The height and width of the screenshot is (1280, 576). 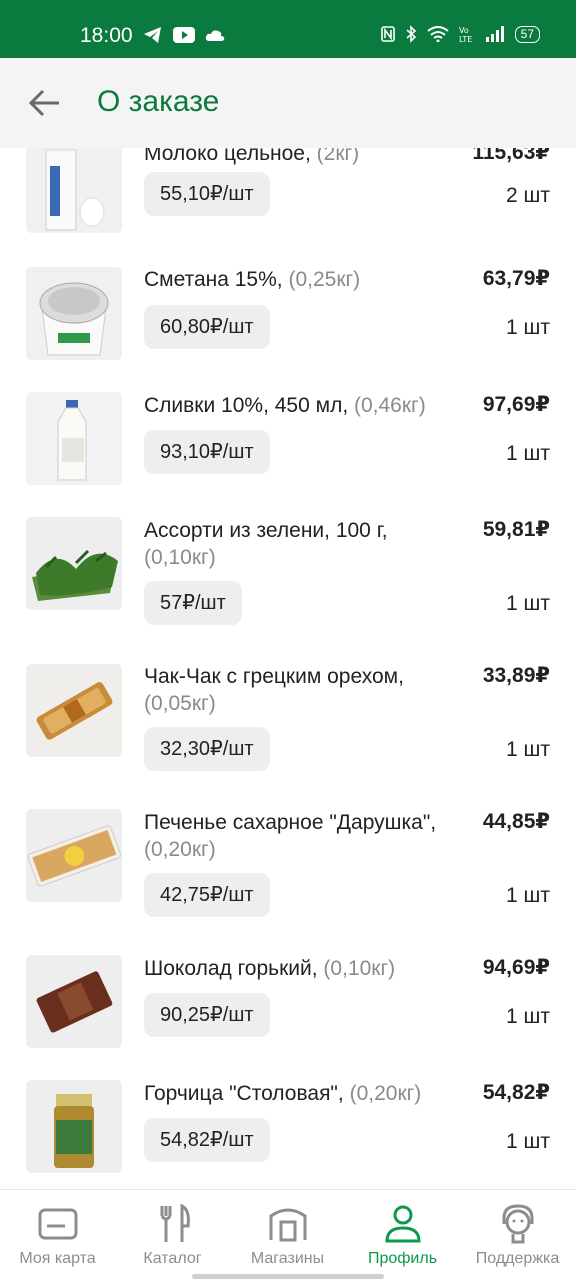 What do you see at coordinates (266, 544) in the screenshot?
I see `product-name: Ассорти из зелени, 100 г, (0,10кг)` at bounding box center [266, 544].